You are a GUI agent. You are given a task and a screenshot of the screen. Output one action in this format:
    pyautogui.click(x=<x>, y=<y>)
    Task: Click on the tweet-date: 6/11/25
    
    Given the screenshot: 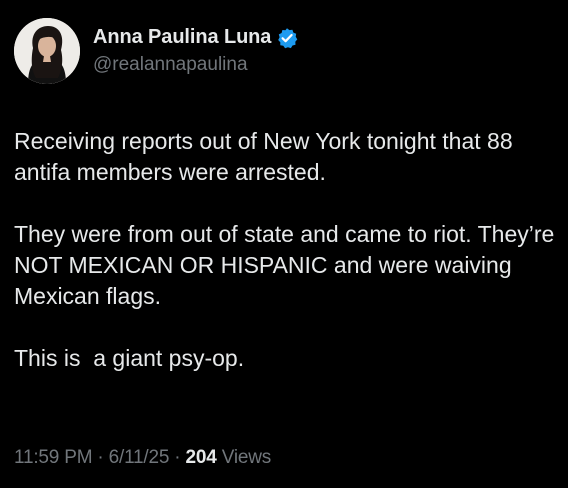 What is the action you would take?
    pyautogui.click(x=139, y=457)
    